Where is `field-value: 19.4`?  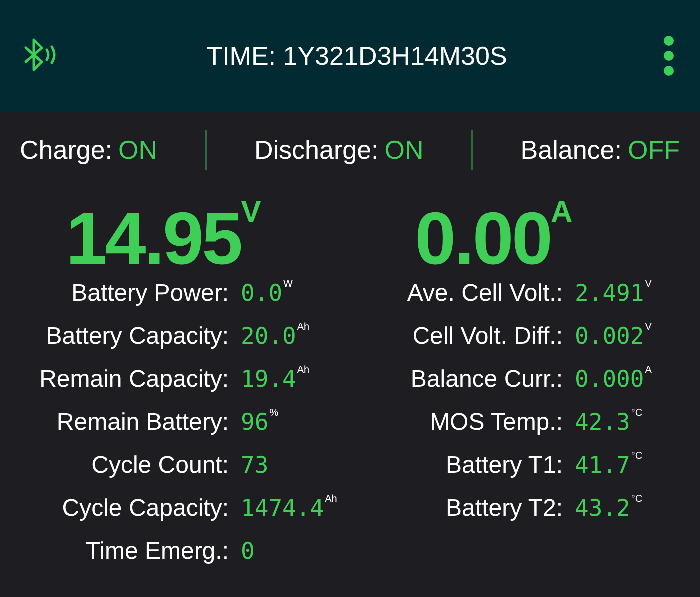 field-value: 19.4 is located at coordinates (268, 380).